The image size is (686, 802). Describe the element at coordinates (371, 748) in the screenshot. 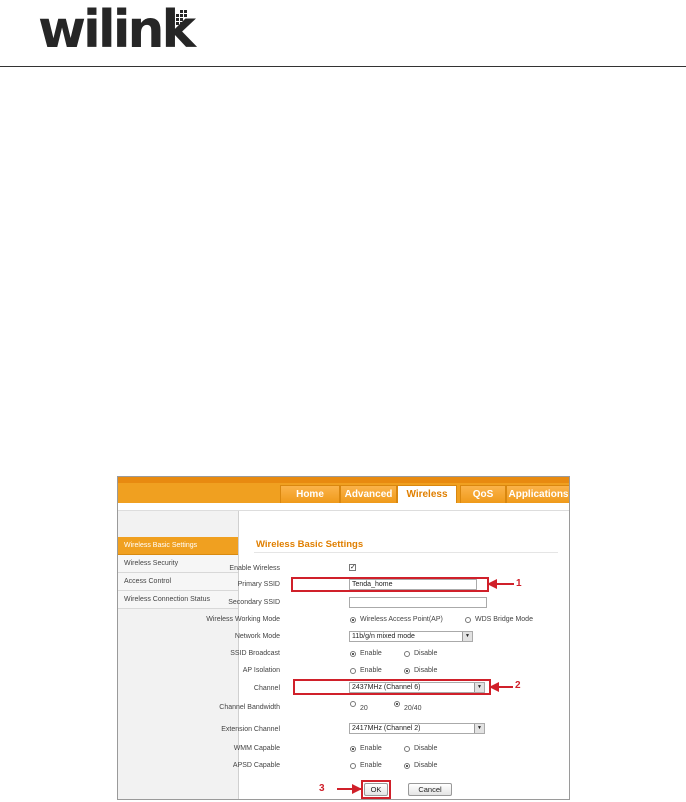

I see `wmm-enable-label: Enable` at that location.